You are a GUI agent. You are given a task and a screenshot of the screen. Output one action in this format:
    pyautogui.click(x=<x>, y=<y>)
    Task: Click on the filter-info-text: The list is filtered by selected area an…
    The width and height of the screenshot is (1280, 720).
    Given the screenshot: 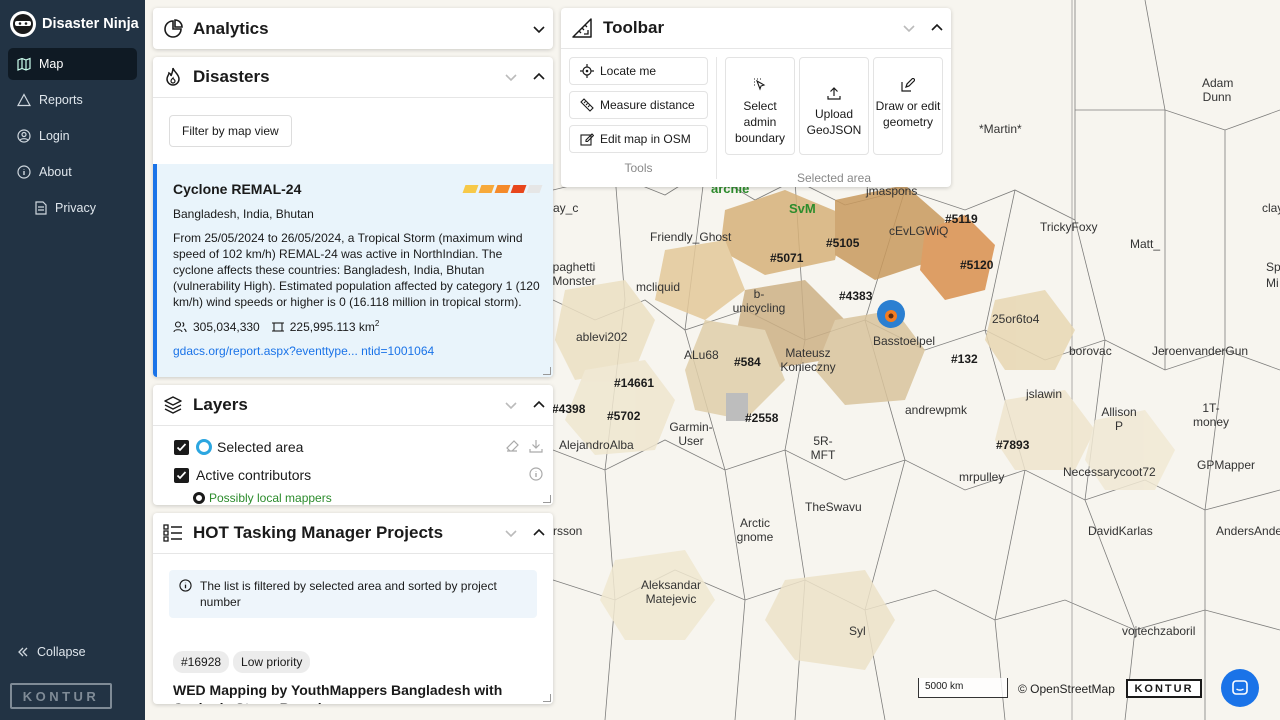 What is the action you would take?
    pyautogui.click(x=348, y=594)
    